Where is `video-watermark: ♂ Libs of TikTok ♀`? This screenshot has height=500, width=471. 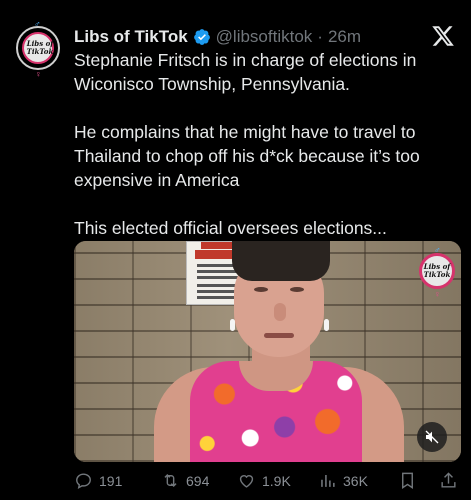
video-watermark: ♂ Libs of TikTok ♀ is located at coordinates (437, 272).